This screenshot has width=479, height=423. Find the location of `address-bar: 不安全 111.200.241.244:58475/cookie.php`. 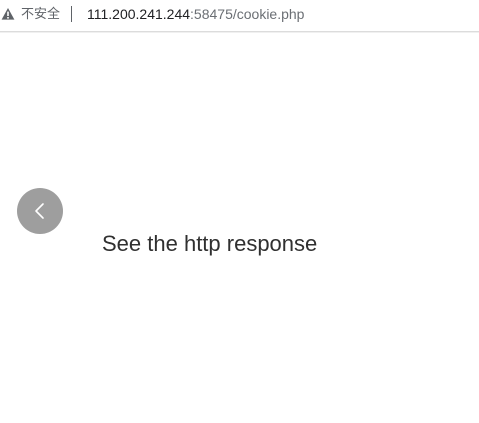

address-bar: 不安全 111.200.241.244:58475/cookie.php is located at coordinates (239, 16).